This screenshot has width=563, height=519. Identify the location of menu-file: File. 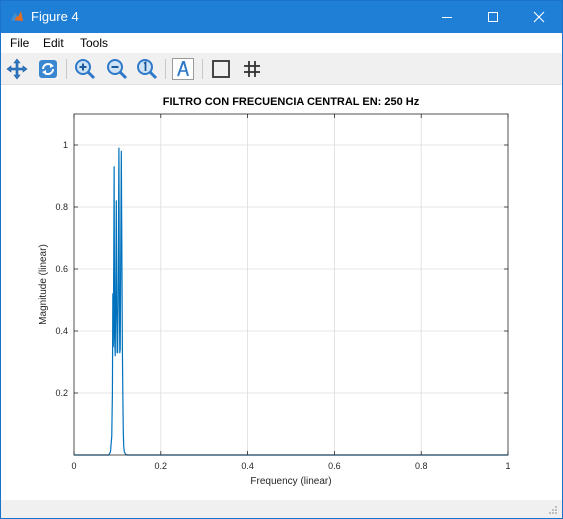
(19, 43).